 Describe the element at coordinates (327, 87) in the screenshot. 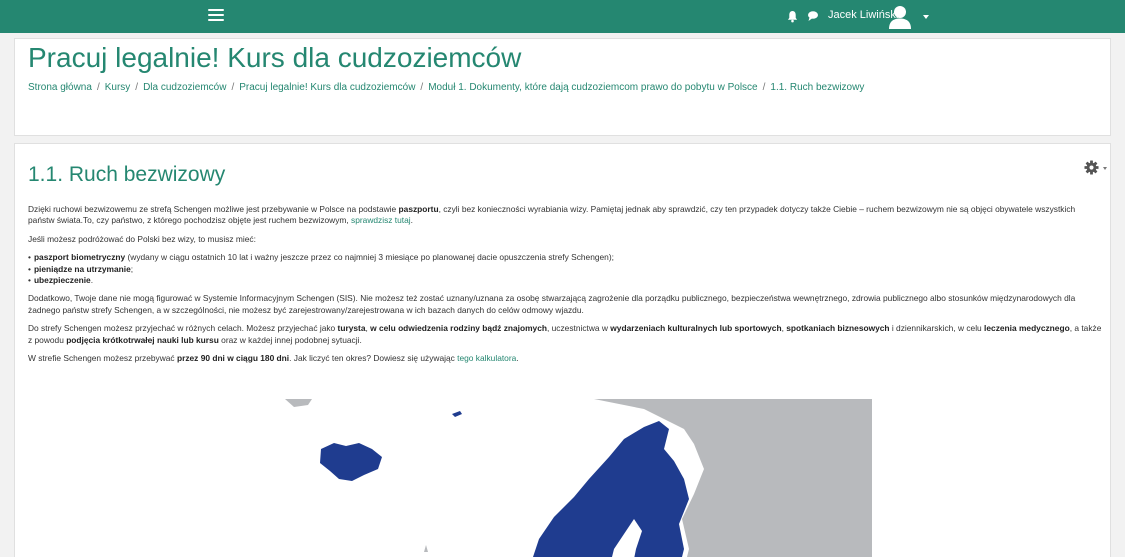

I see `breadcrumb-course: Pracuj legalnie! Kurs dla cudzoziemców` at that location.